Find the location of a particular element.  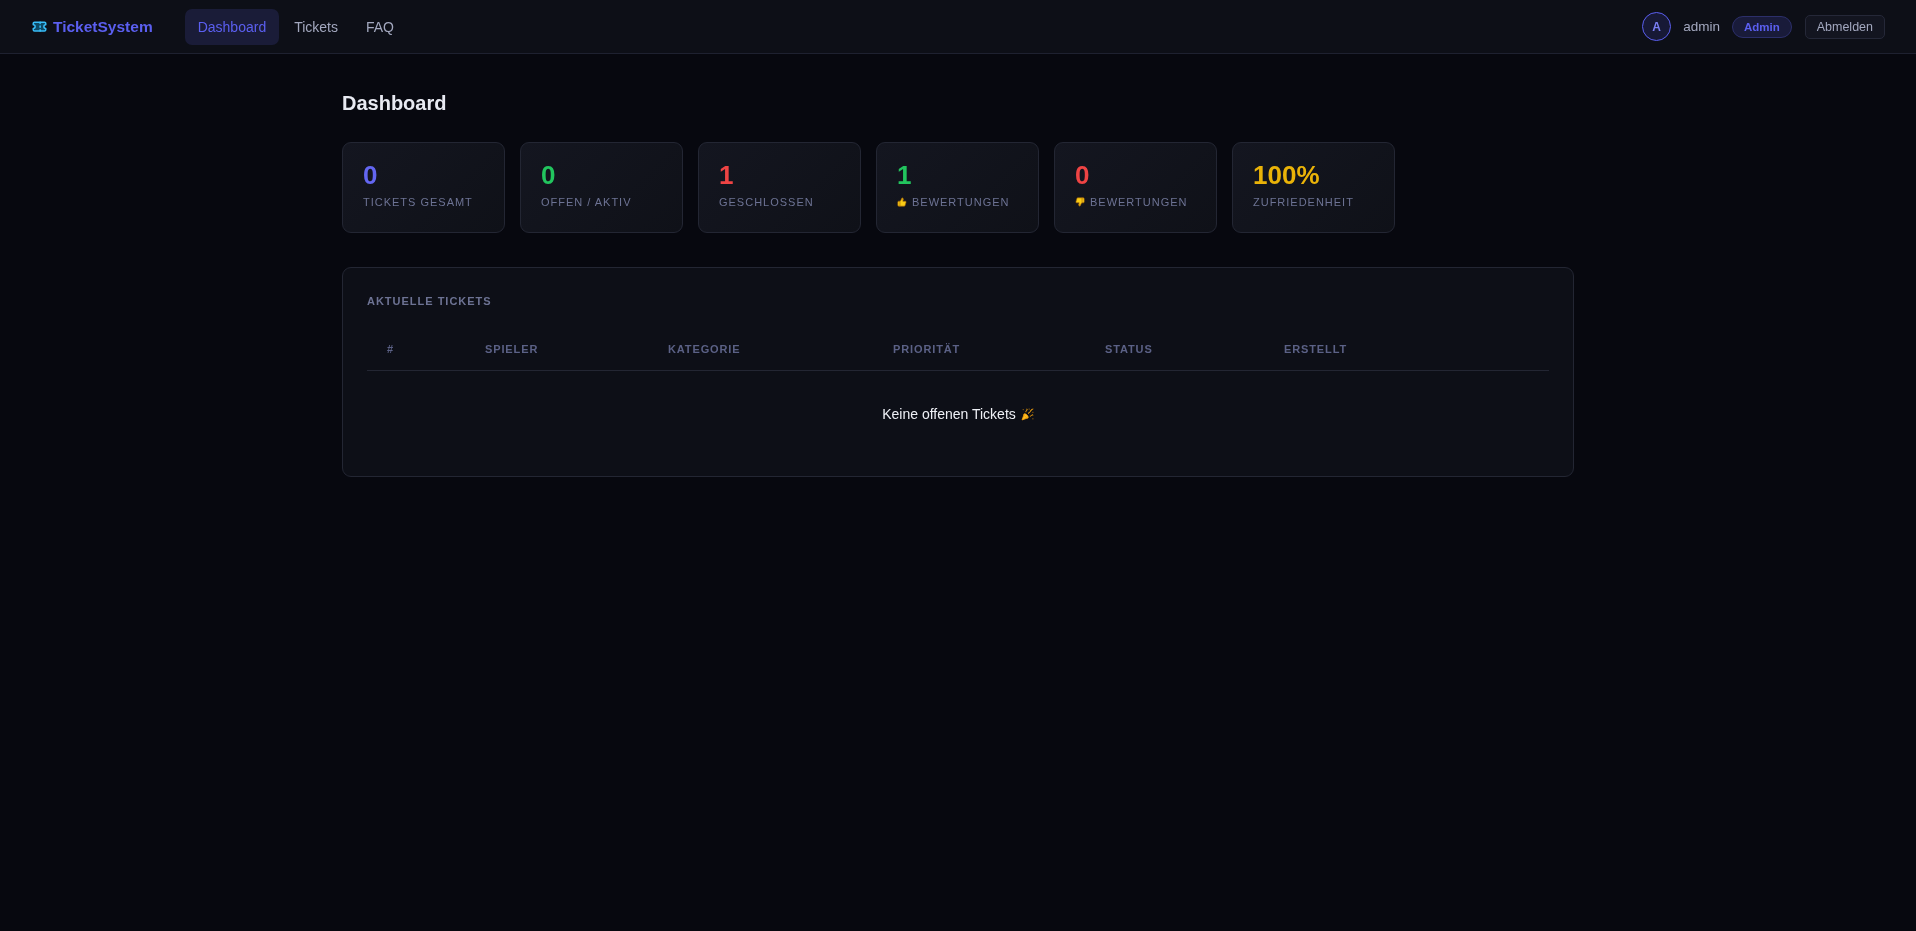

column-header: PRIORITÄT is located at coordinates (927, 349).